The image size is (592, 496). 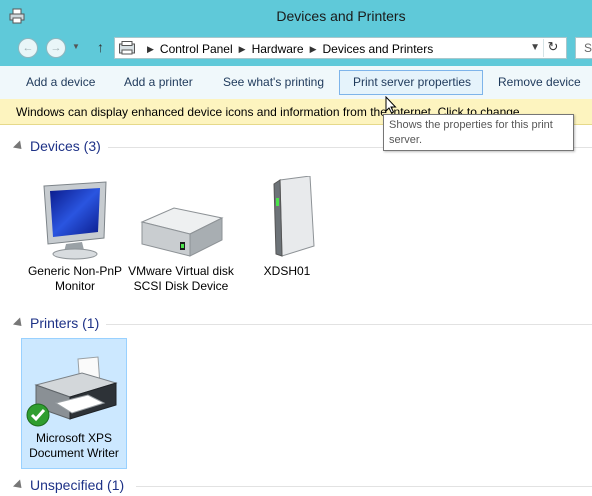 I want to click on forward-button: →, so click(x=56, y=48).